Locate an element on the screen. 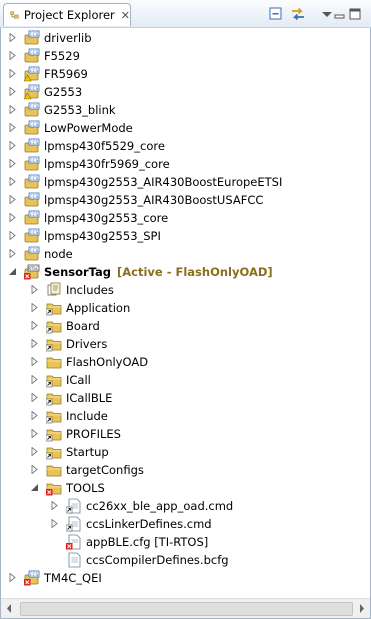  tree-item-lpmsp430f5529-core: CCS lpmsp430f5529_core is located at coordinates (185, 146).